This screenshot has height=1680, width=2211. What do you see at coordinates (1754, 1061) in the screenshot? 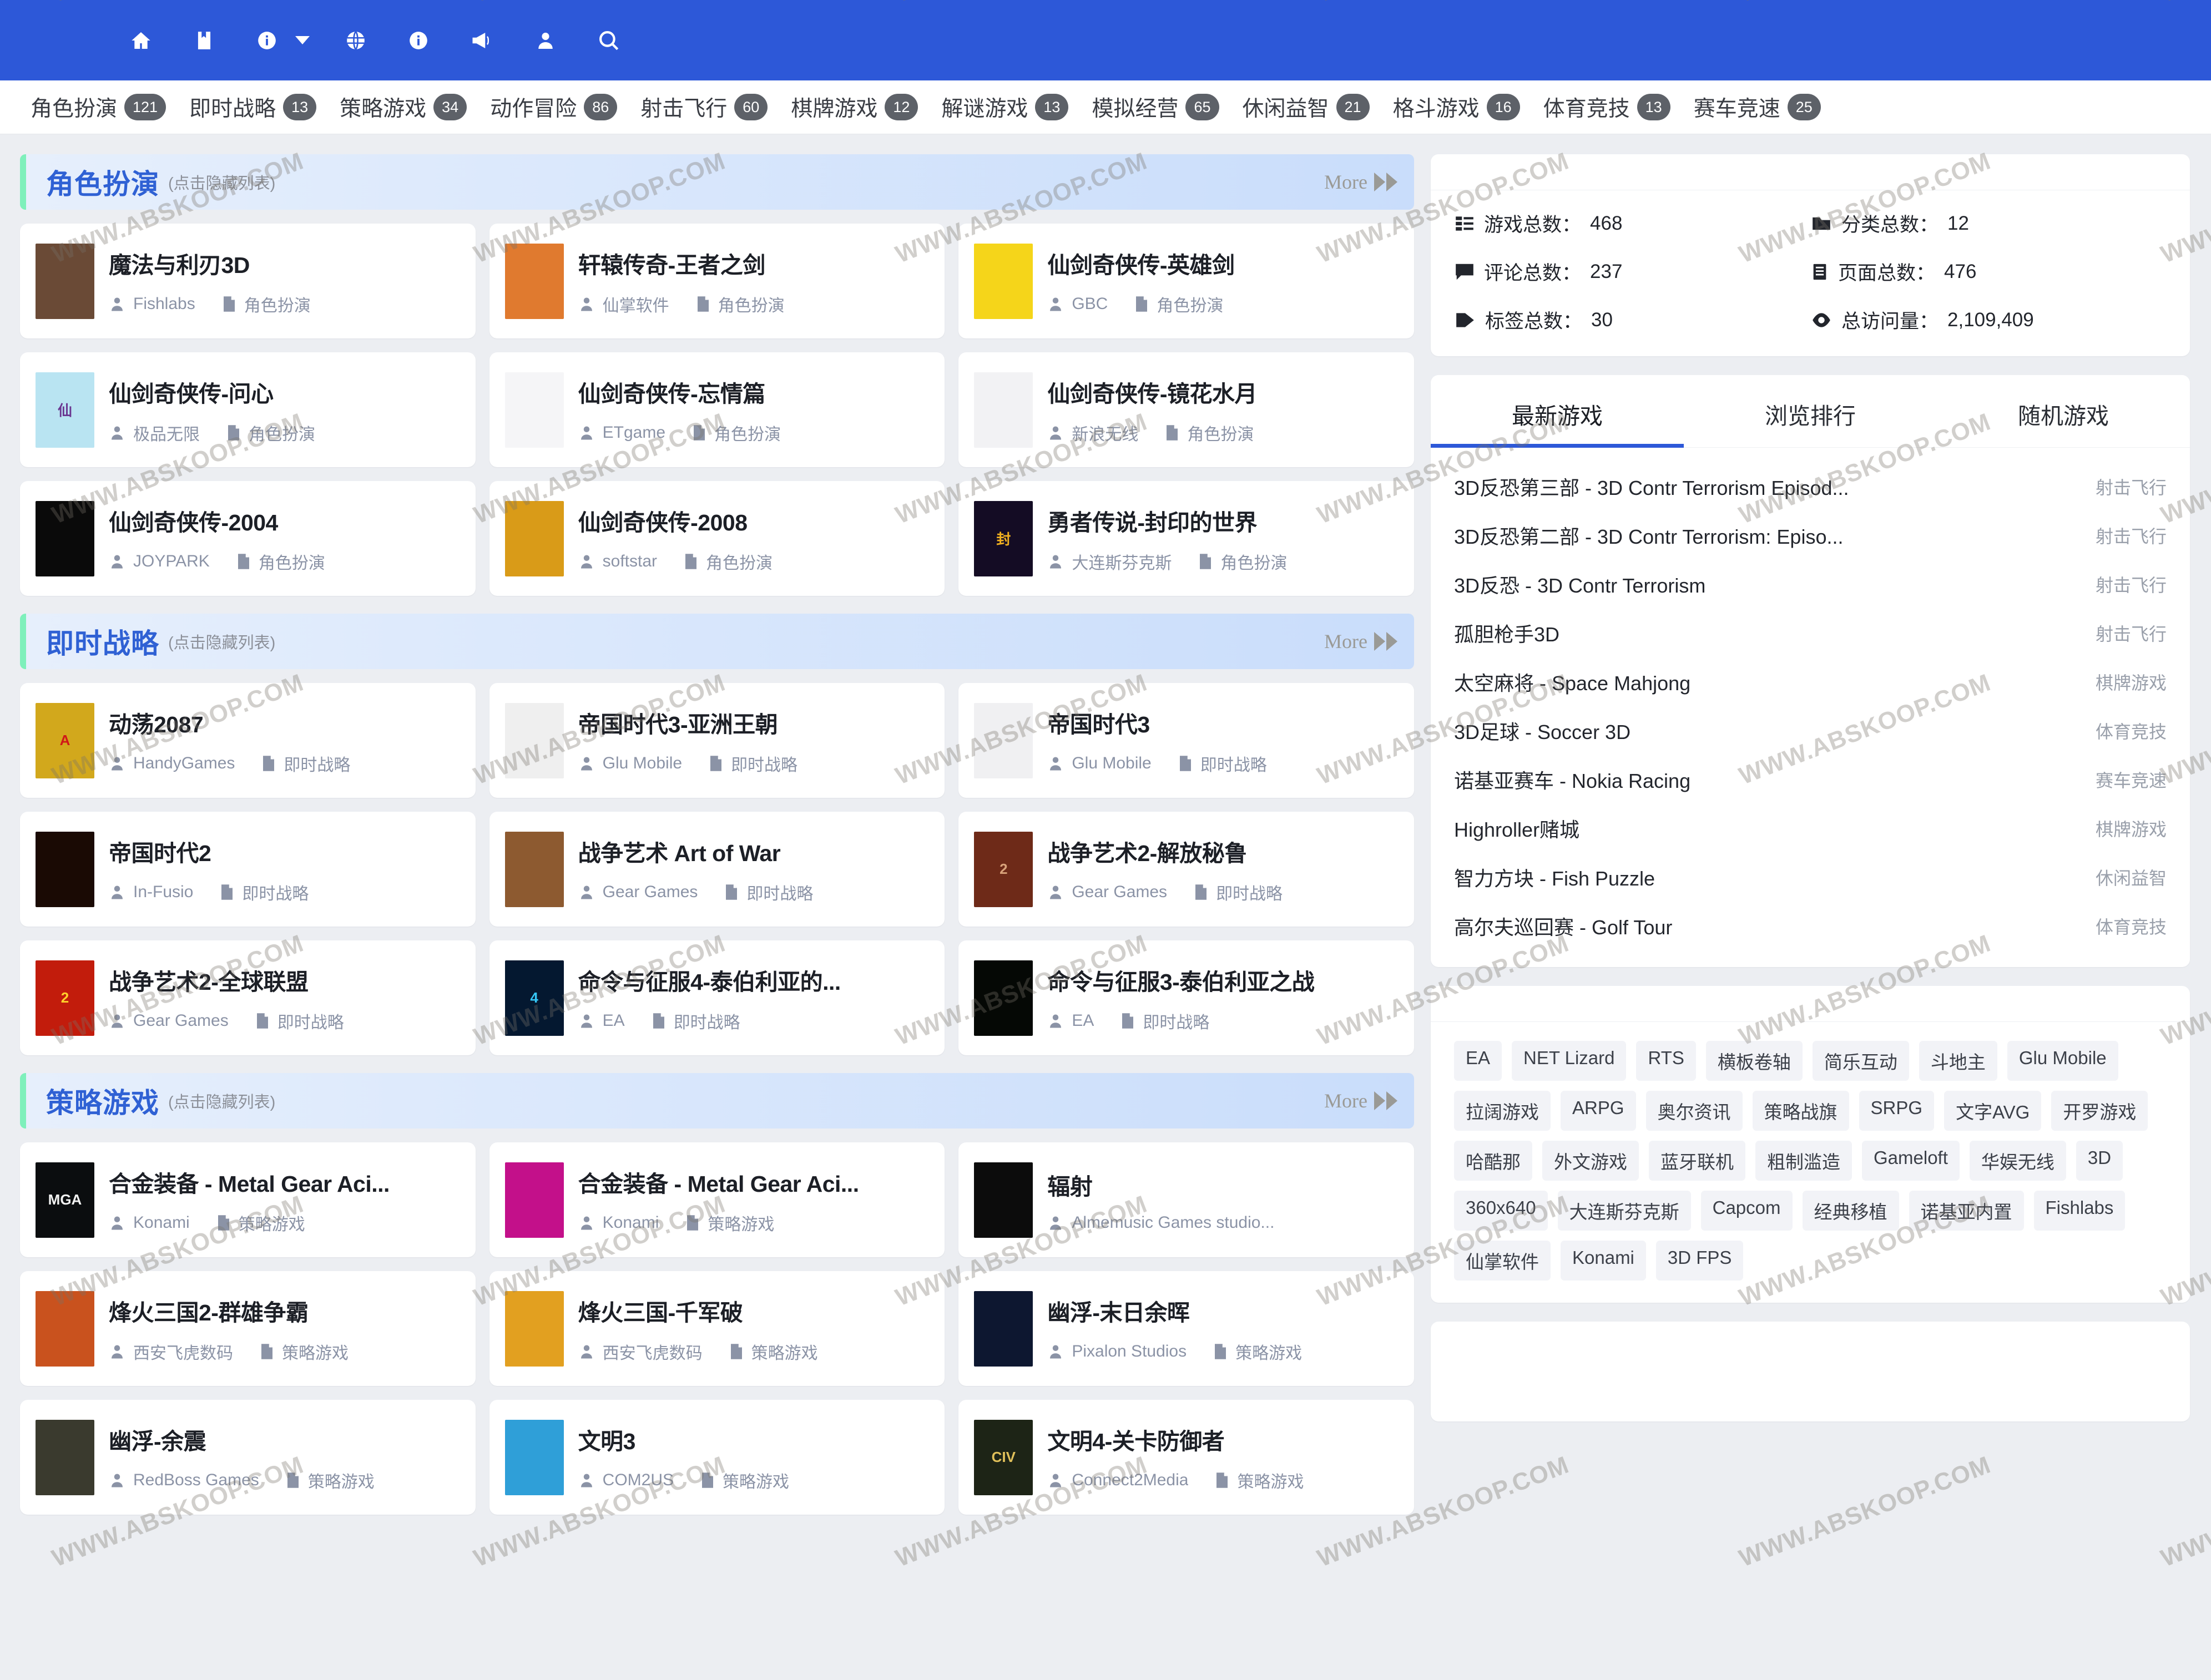
I see `tag-cloud-item: 横板卷轴` at bounding box center [1754, 1061].